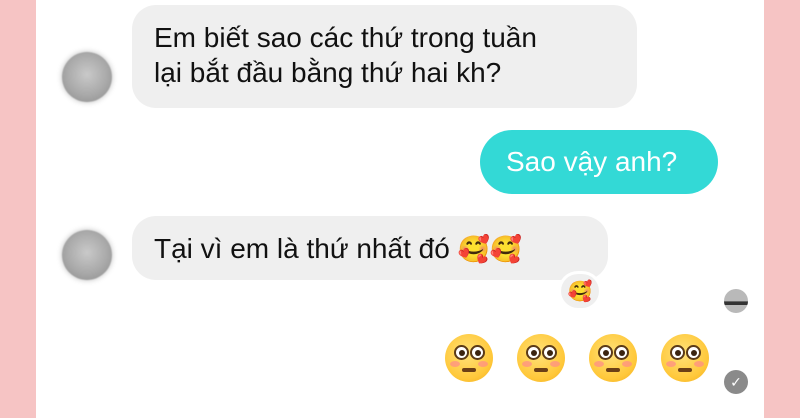 The width and height of the screenshot is (800, 418). Describe the element at coordinates (736, 382) in the screenshot. I see `check-icon: ✓` at that location.